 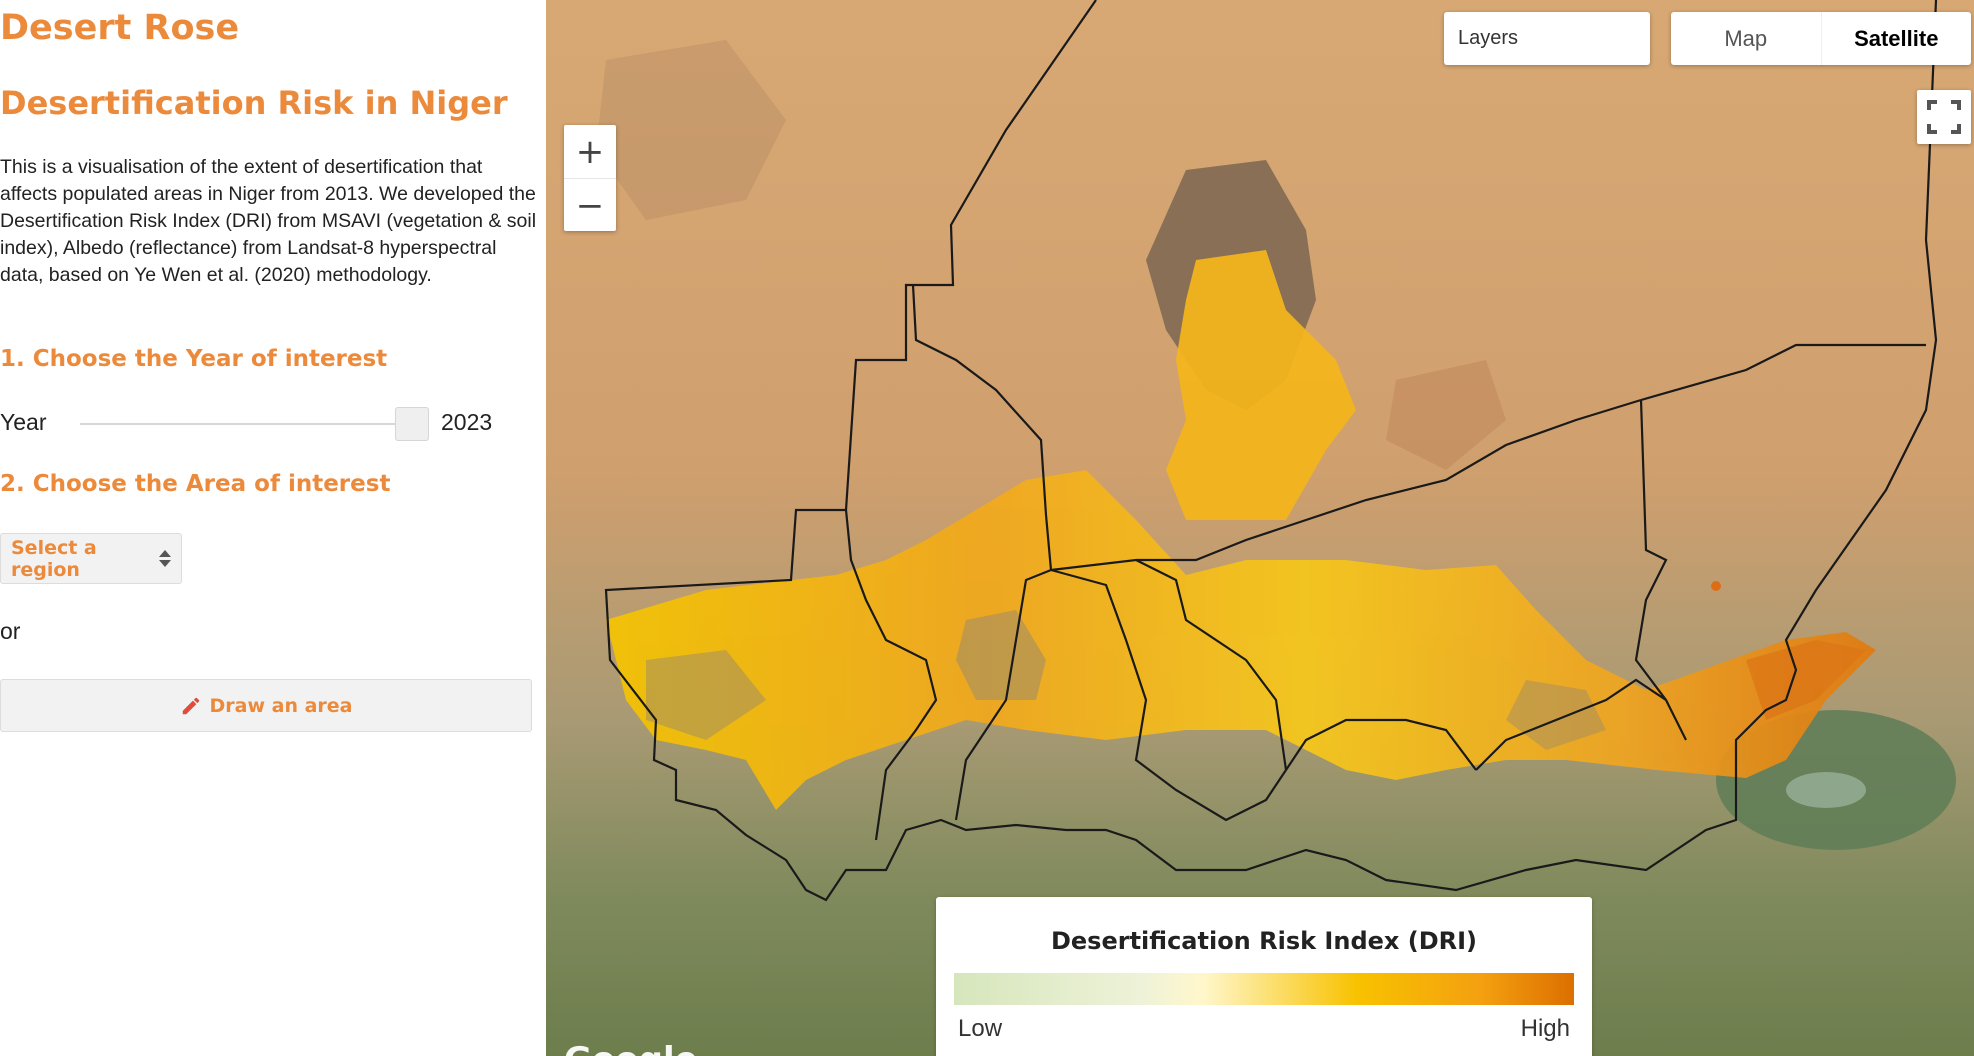 I want to click on pencil-icon, so click(x=190, y=705).